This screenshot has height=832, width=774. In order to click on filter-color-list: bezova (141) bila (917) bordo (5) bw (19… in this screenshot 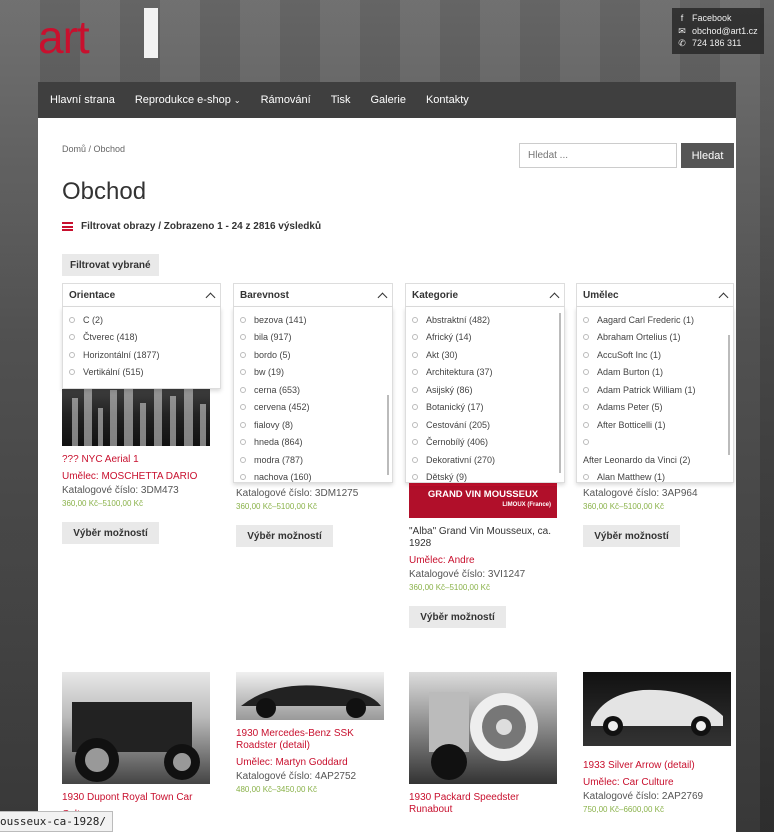, I will do `click(313, 395)`.